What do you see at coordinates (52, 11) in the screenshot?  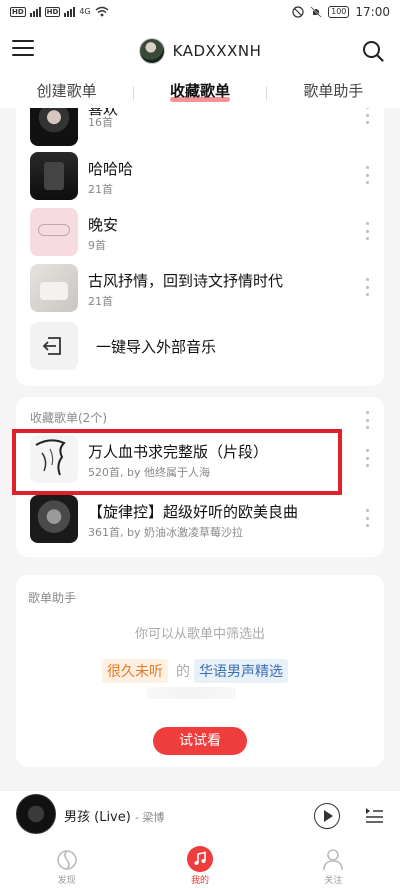 I see `hd-badge-2: HD` at bounding box center [52, 11].